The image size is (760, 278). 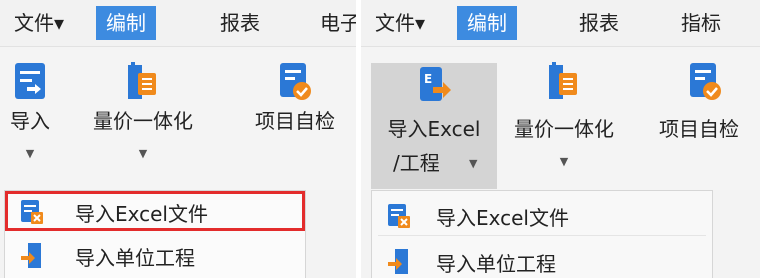 I want to click on import-icon, so click(x=30, y=81).